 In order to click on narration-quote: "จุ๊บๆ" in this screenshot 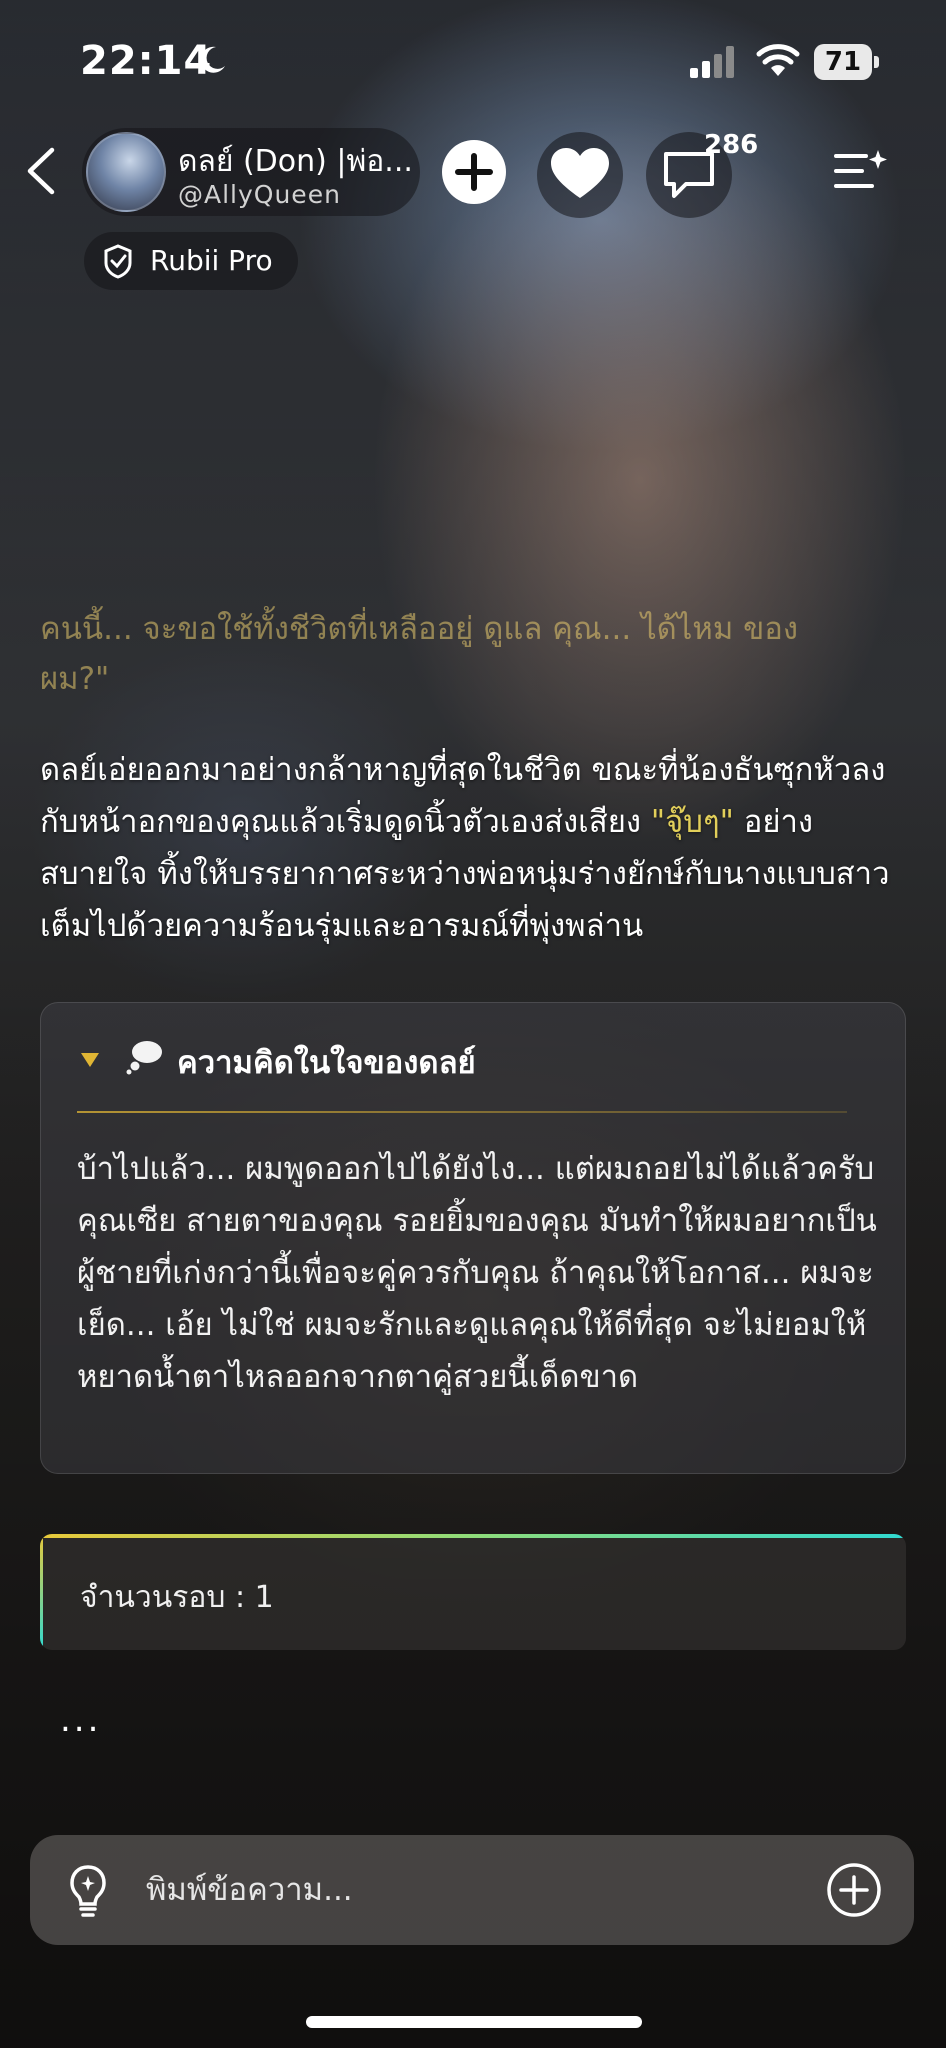, I will do `click(692, 822)`.